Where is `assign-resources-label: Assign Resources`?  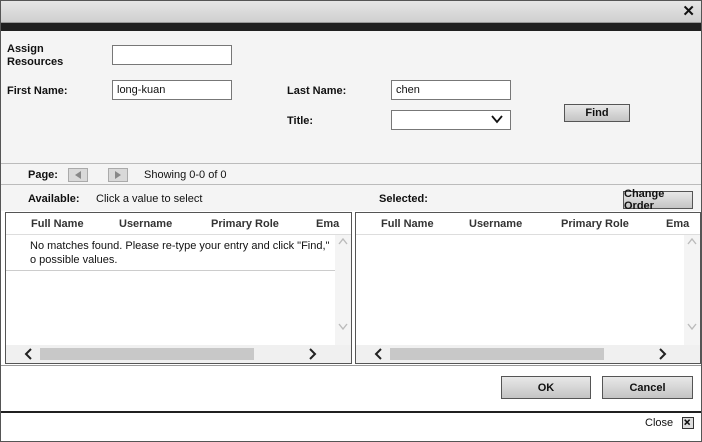 assign-resources-label: Assign Resources is located at coordinates (35, 55).